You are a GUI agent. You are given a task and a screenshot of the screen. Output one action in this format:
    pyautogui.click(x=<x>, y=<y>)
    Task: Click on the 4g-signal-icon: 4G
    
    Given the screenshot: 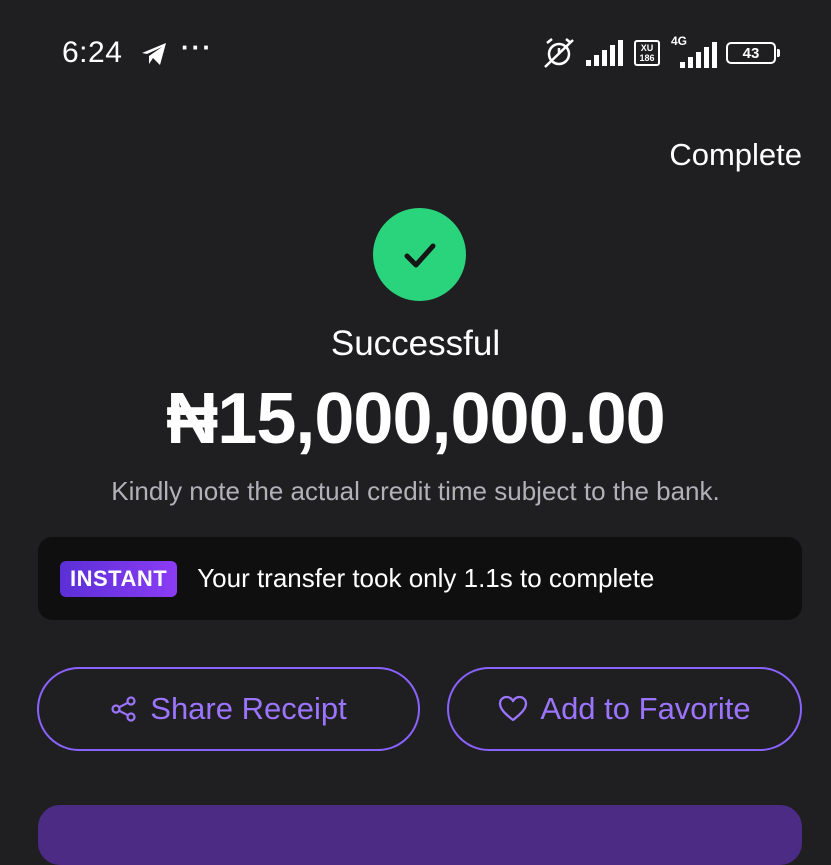 What is the action you would take?
    pyautogui.click(x=693, y=51)
    